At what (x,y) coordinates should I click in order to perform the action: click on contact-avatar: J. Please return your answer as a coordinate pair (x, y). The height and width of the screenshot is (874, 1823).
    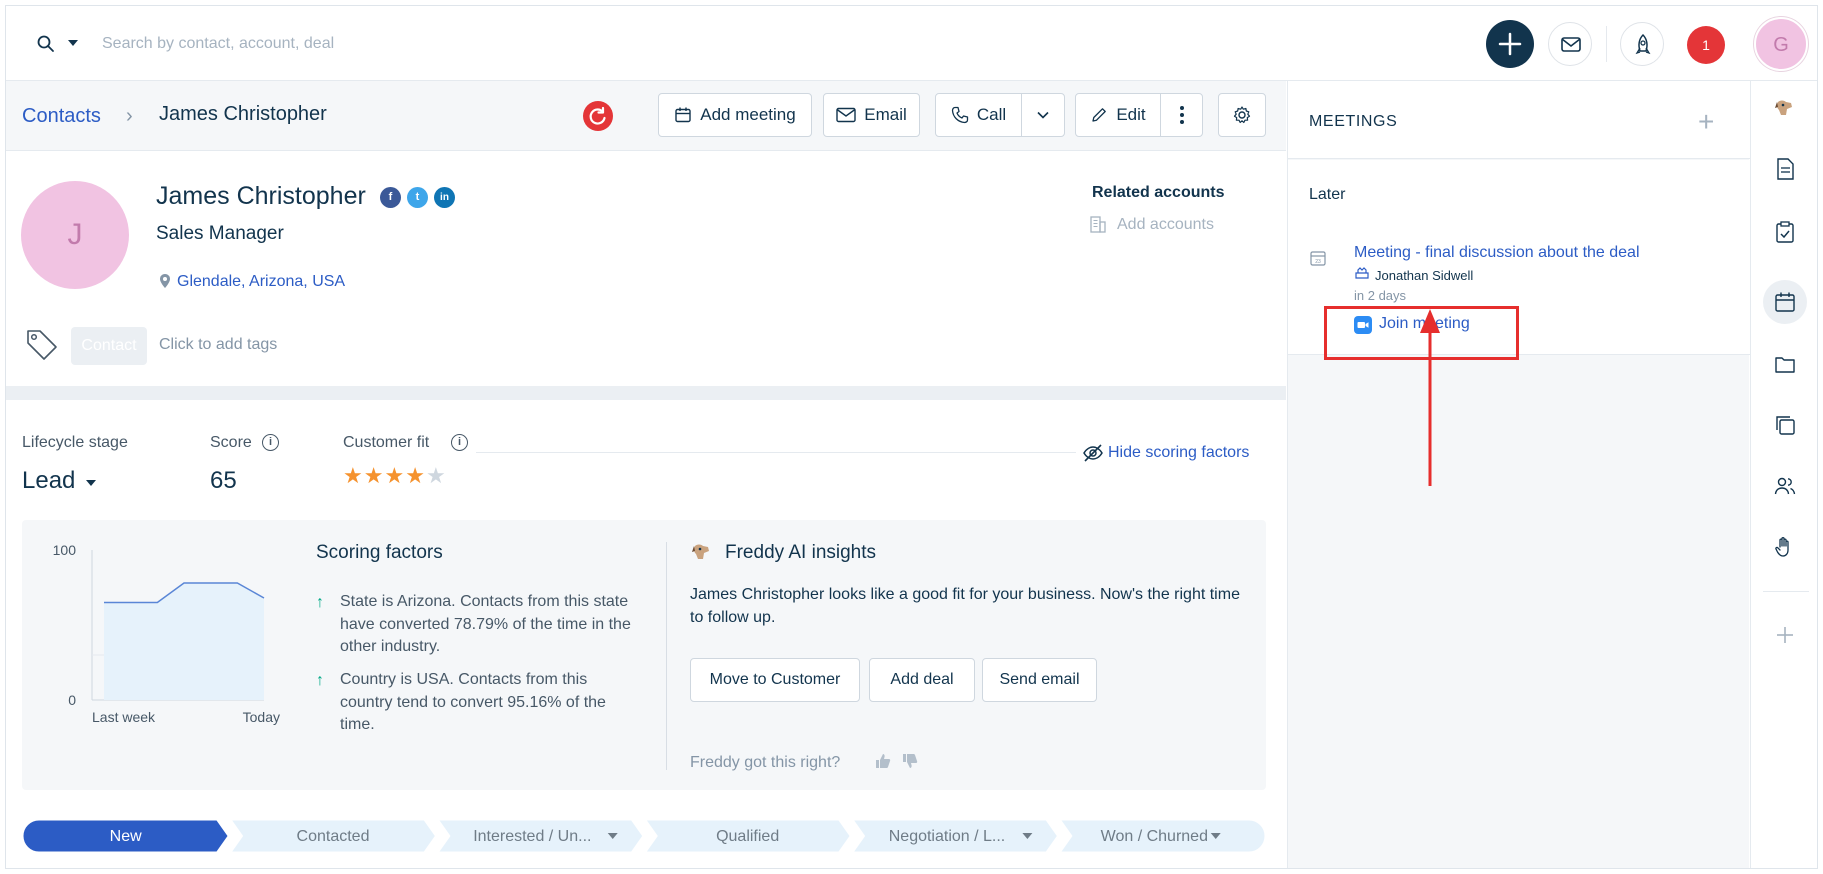
    Looking at the image, I should click on (75, 235).